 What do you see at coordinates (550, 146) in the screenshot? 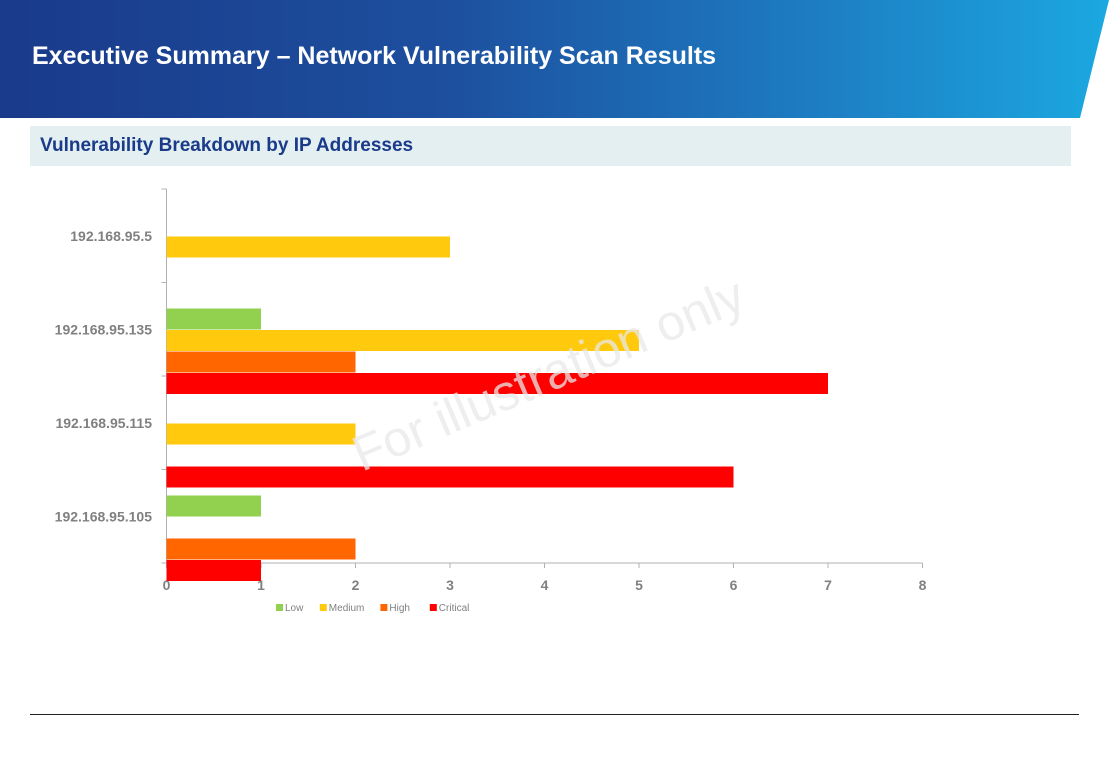
I see `section-header: Vulnerability Breakdown by IP Addresses` at bounding box center [550, 146].